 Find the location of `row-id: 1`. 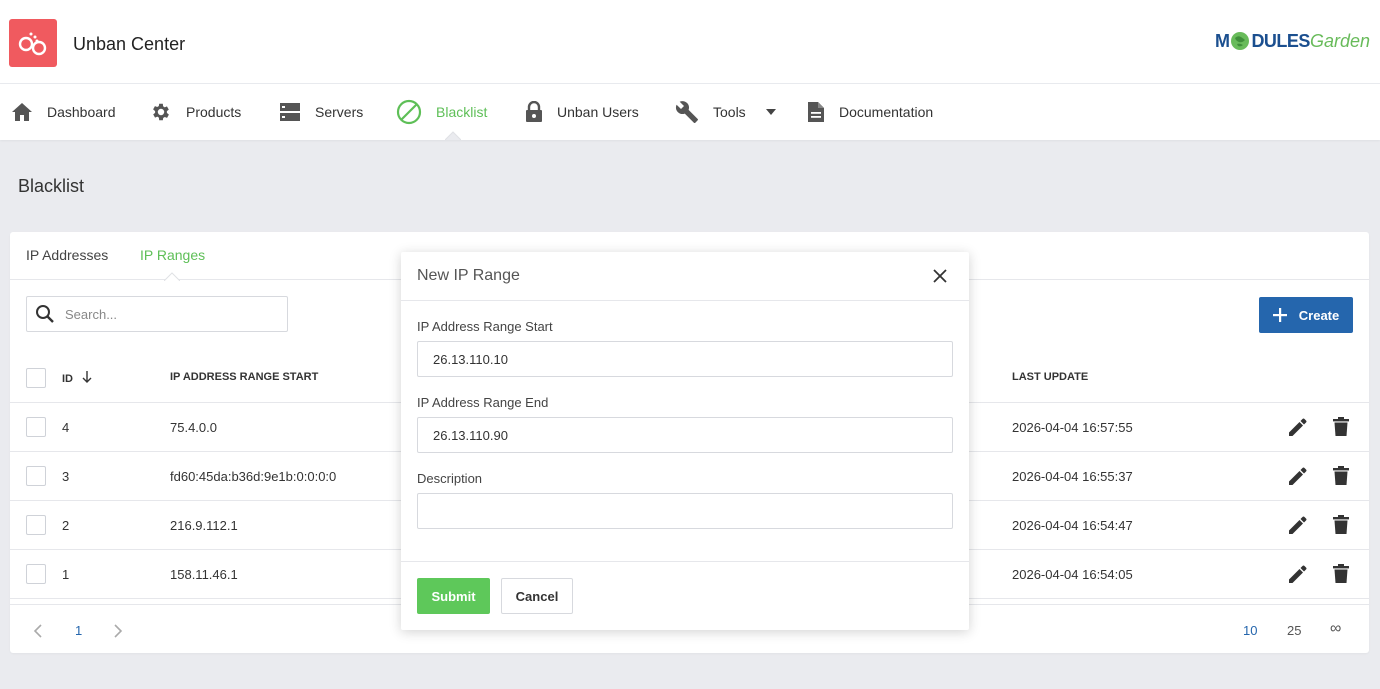

row-id: 1 is located at coordinates (66, 574).